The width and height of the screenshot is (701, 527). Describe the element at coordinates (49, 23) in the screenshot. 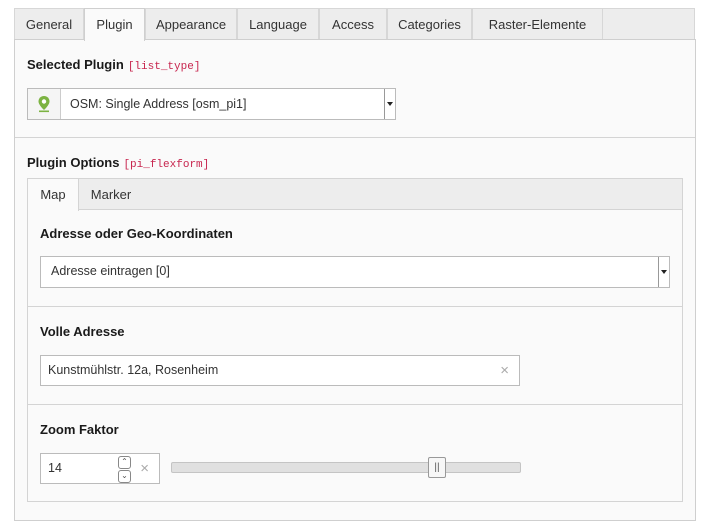

I see `tab-general: General` at that location.